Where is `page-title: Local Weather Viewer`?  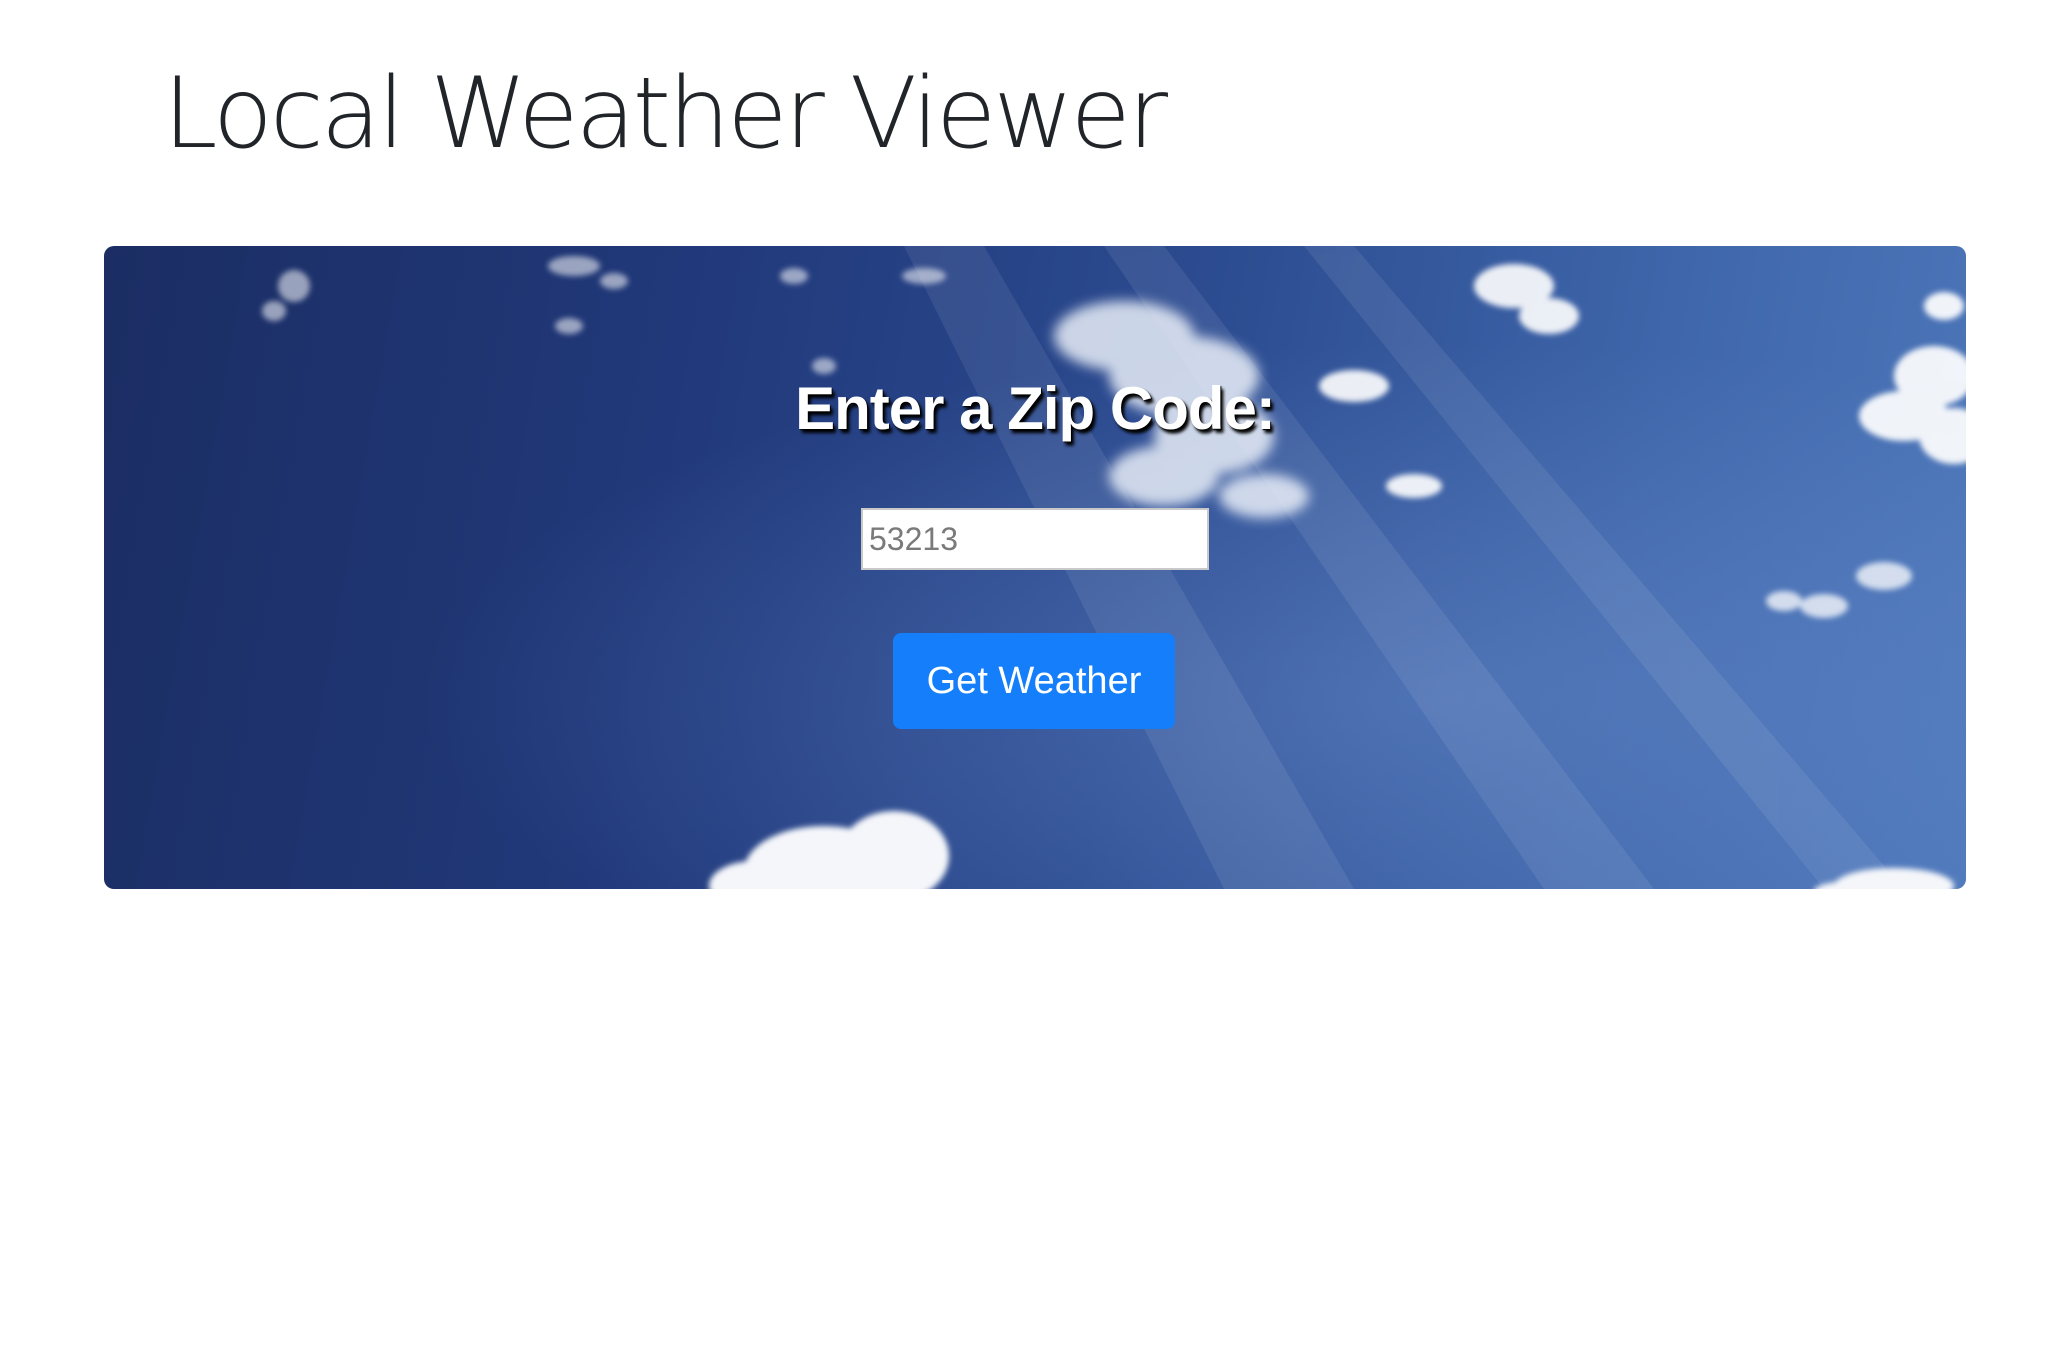
page-title: Local Weather Viewer is located at coordinates (665, 114).